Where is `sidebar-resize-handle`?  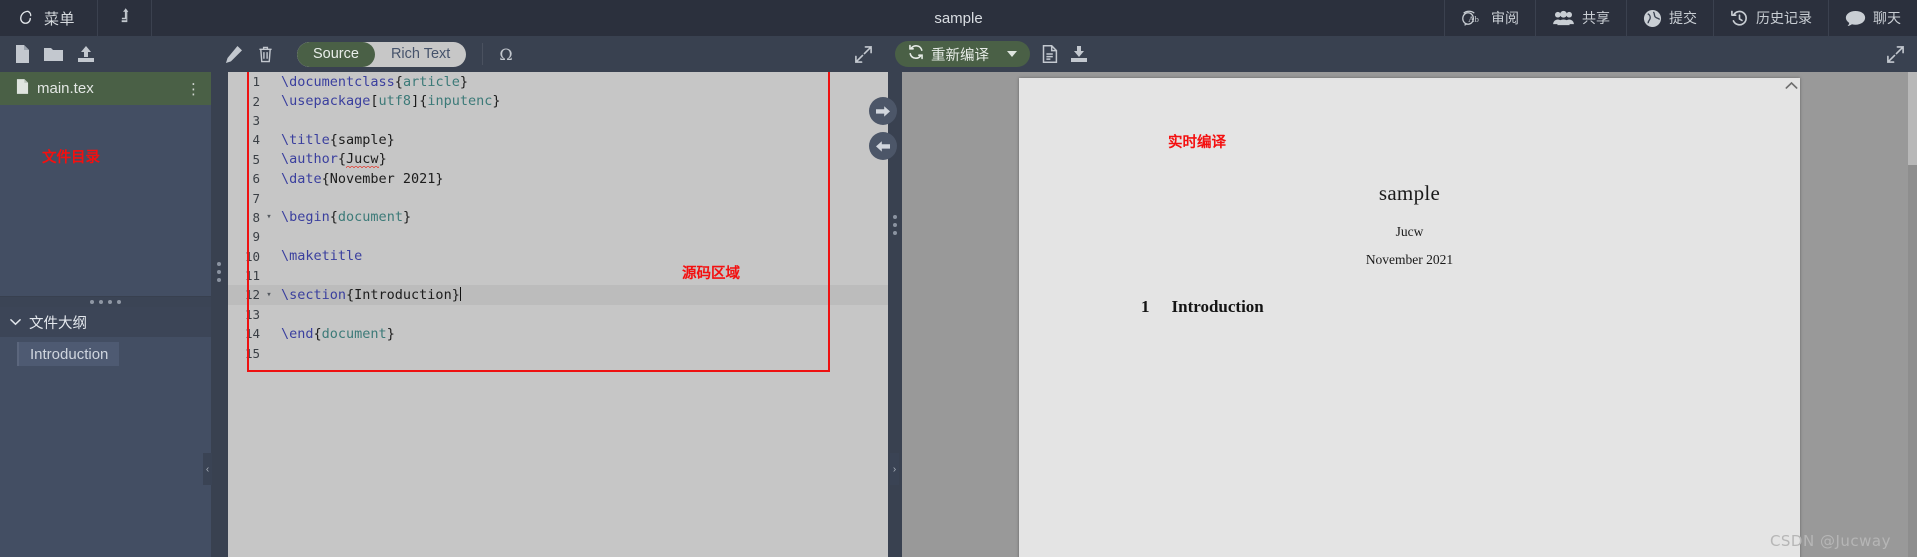
sidebar-resize-handle is located at coordinates (105, 301).